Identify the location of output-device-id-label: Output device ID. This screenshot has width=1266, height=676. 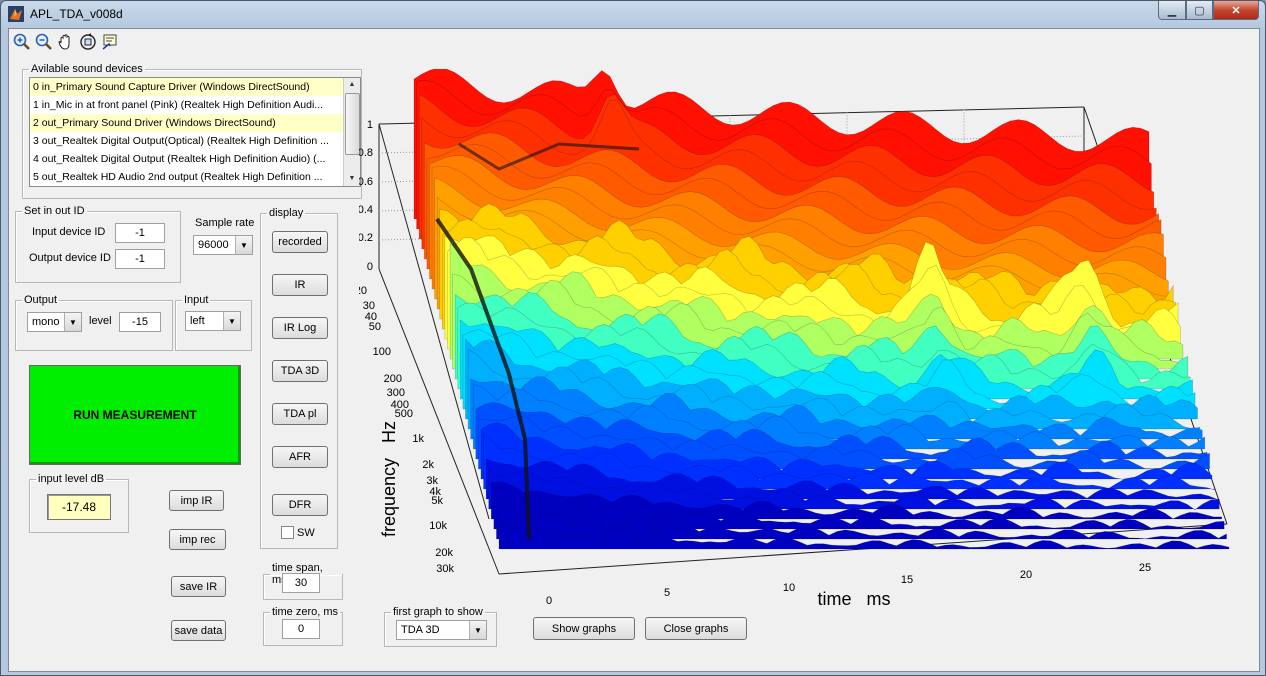
(70, 258).